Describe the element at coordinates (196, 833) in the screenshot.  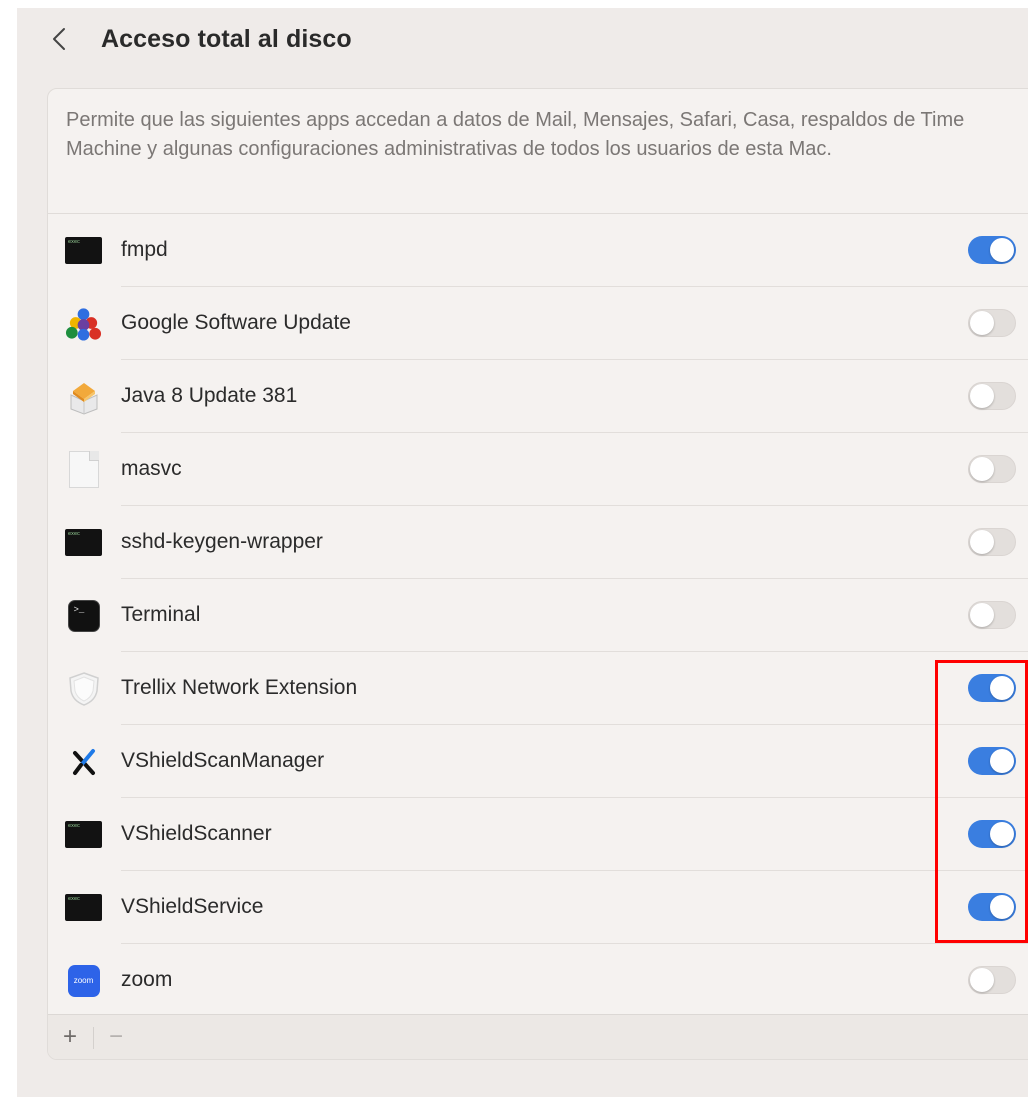
I see `app-name: VShieldScanner` at that location.